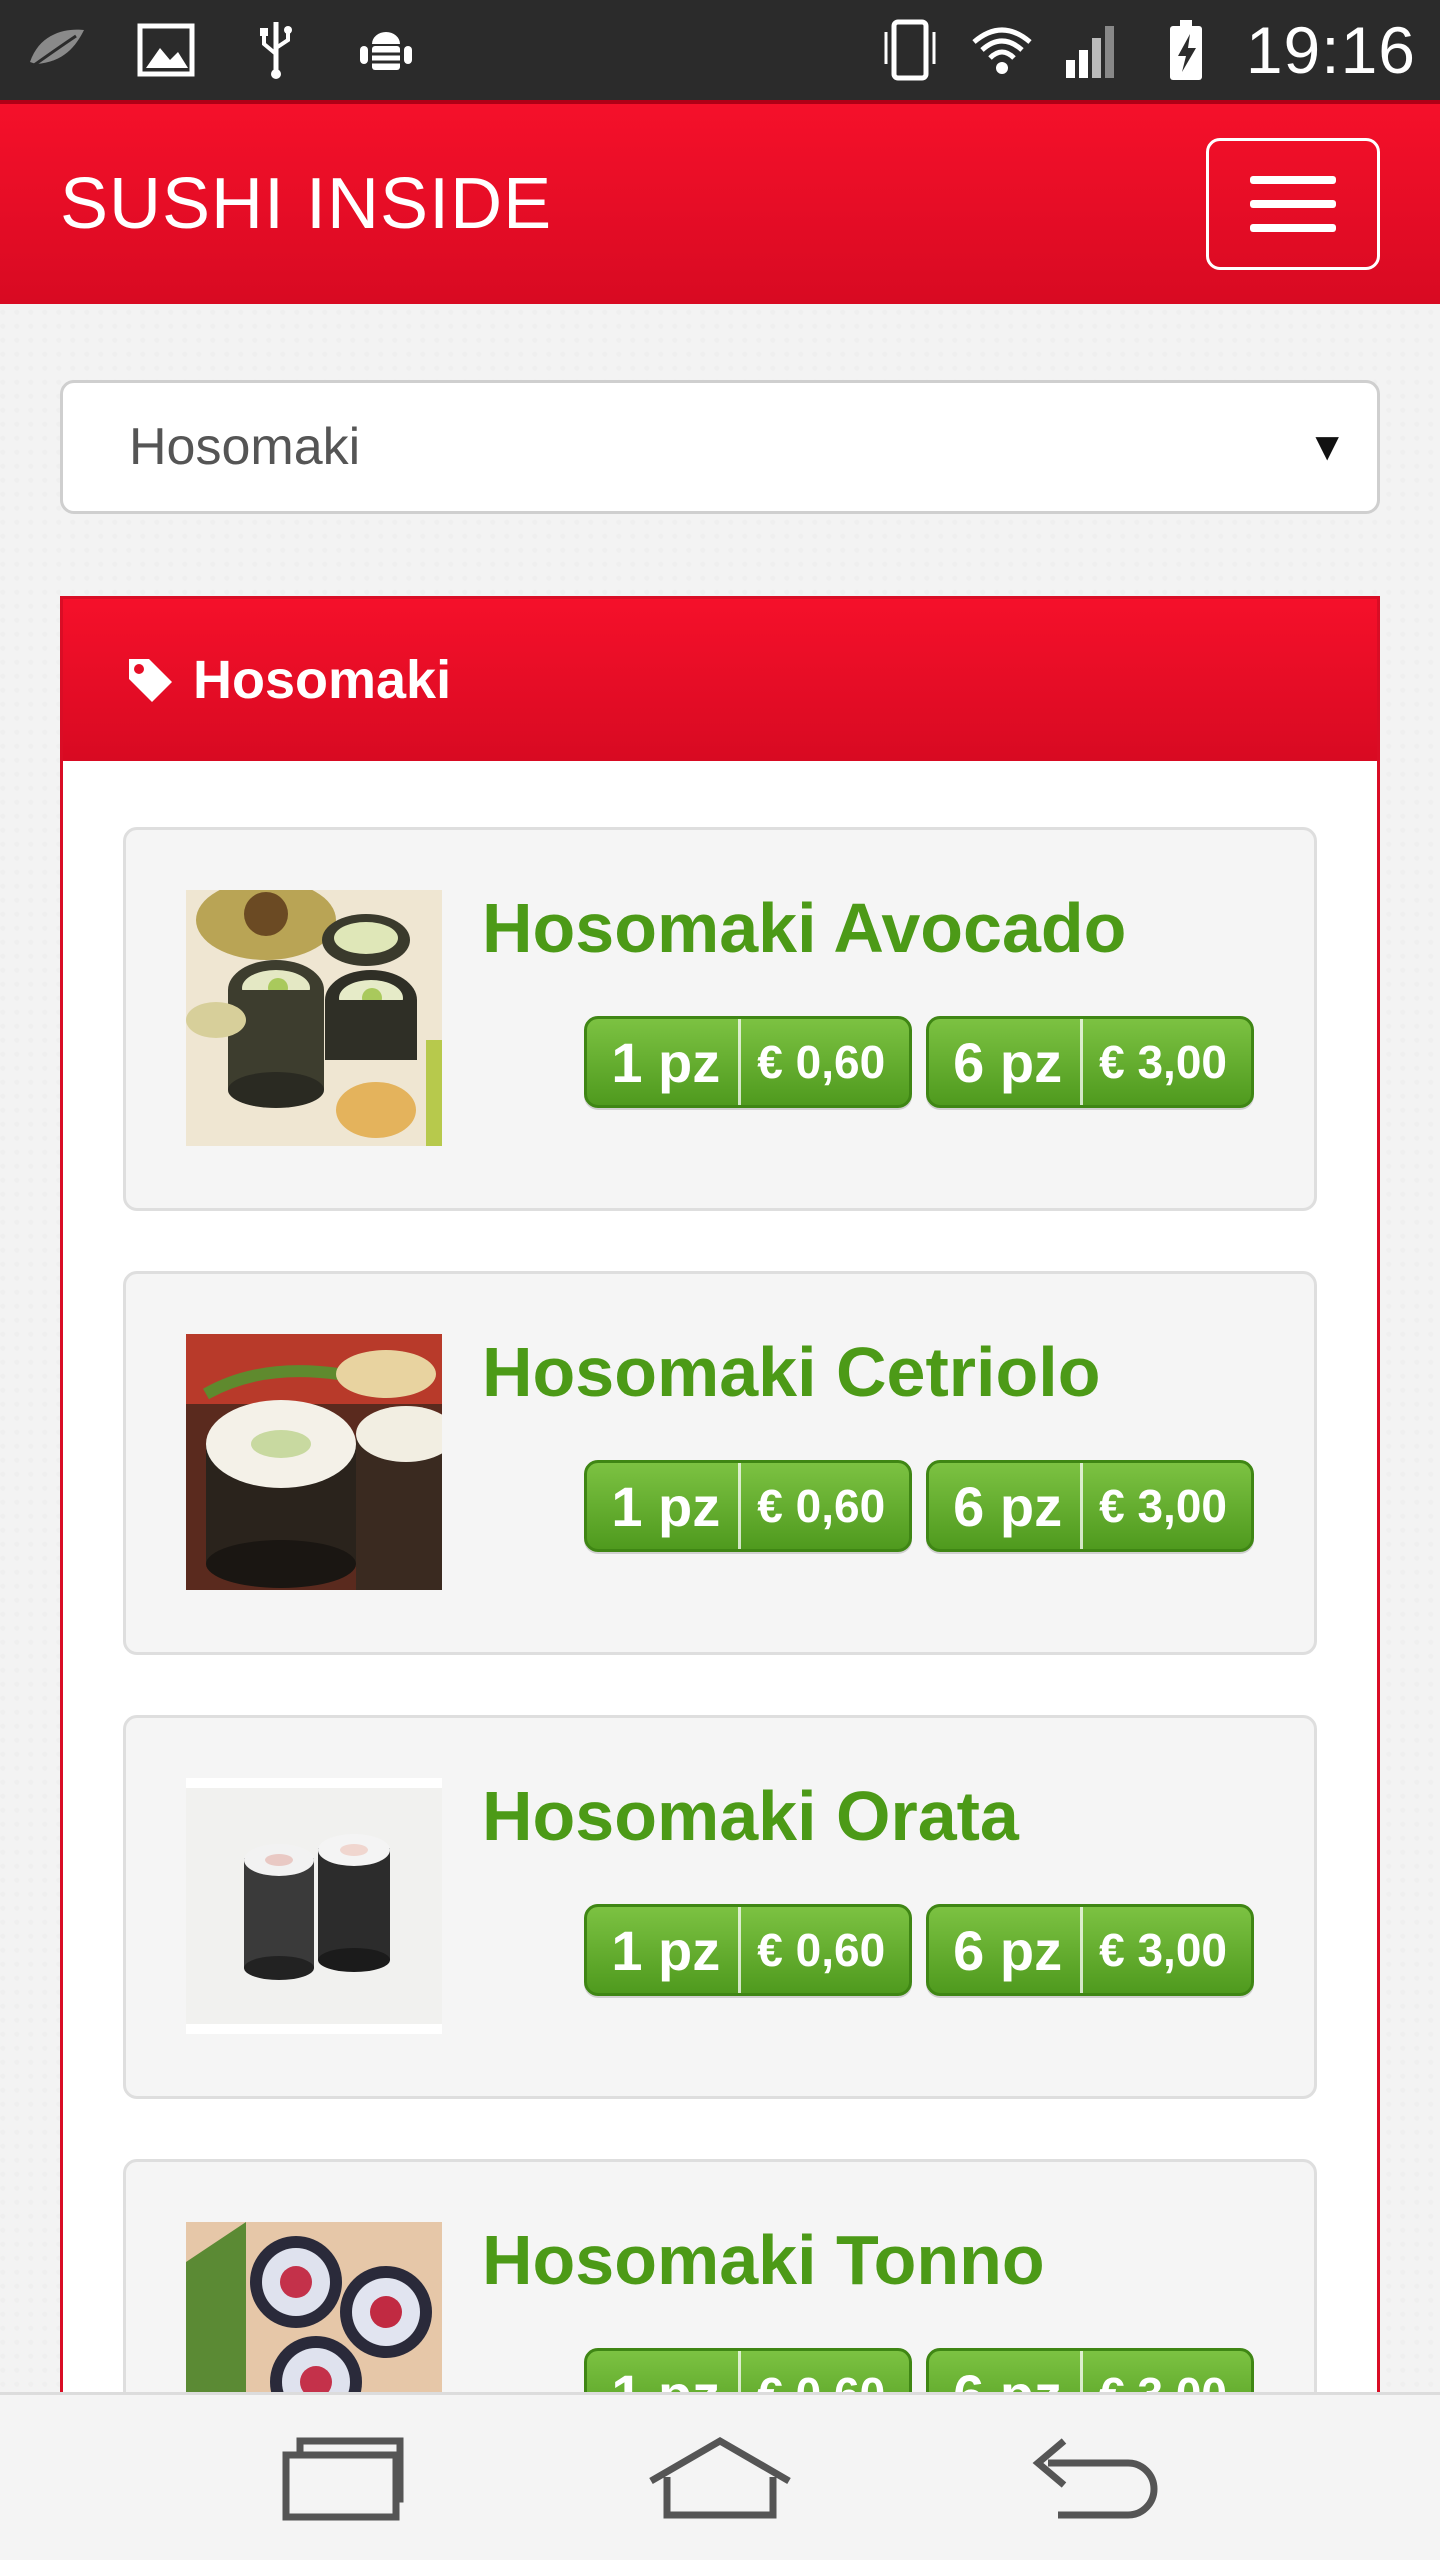  I want to click on menu-item-card: Hosomaki Orata 1 pz € 0,60 6 pz € 3,00, so click(720, 1907).